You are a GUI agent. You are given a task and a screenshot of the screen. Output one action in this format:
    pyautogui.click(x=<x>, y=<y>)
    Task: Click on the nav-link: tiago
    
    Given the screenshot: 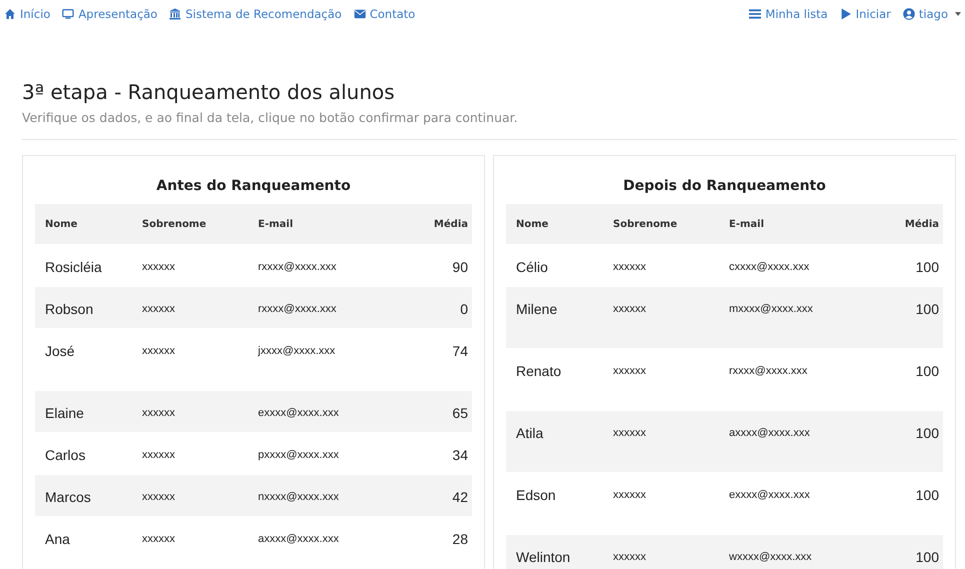 What is the action you would take?
    pyautogui.click(x=931, y=14)
    